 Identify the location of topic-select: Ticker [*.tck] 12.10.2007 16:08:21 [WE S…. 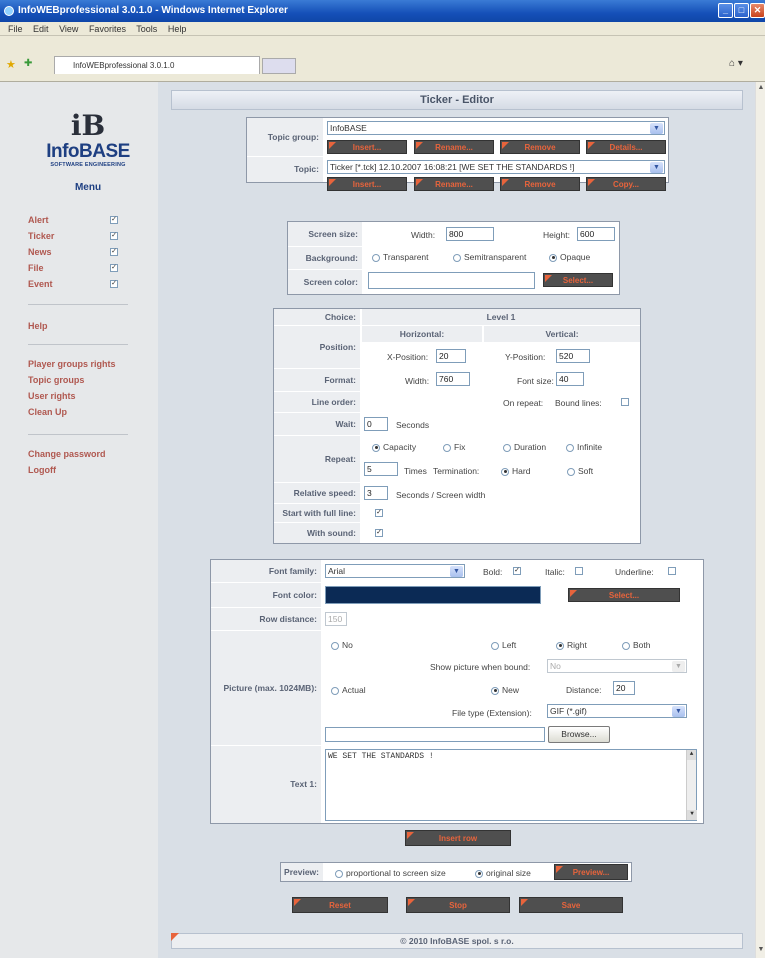
(496, 167).